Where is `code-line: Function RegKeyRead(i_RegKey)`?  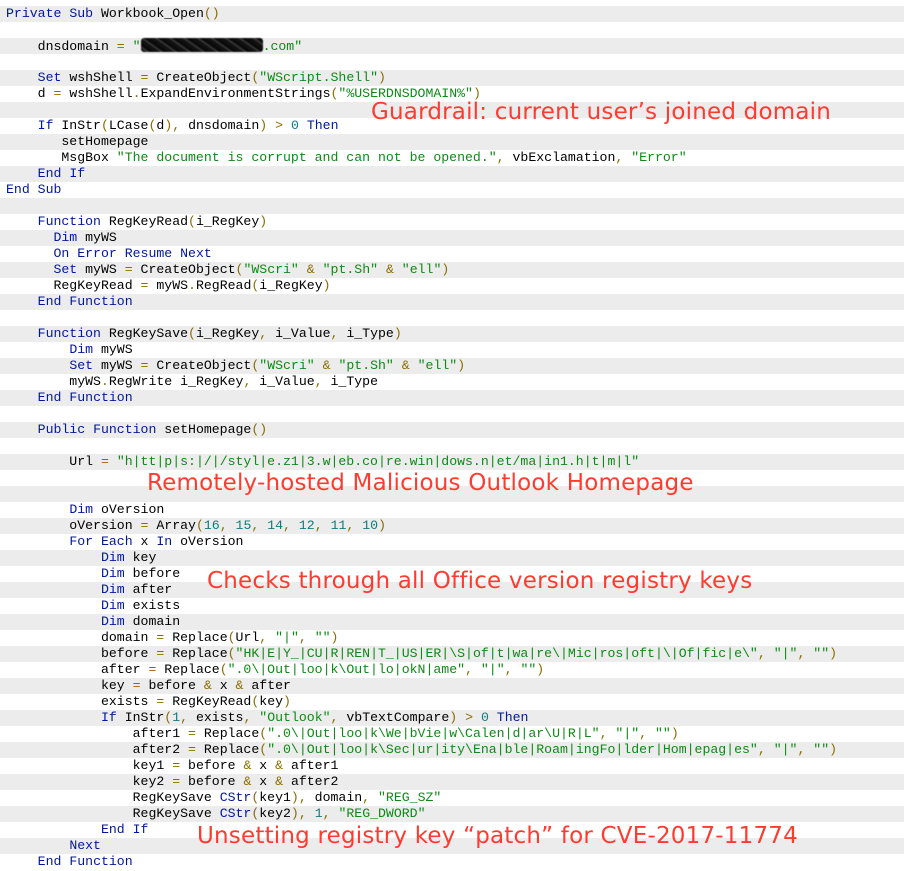 code-line: Function RegKeyRead(i_RegKey) is located at coordinates (452, 222).